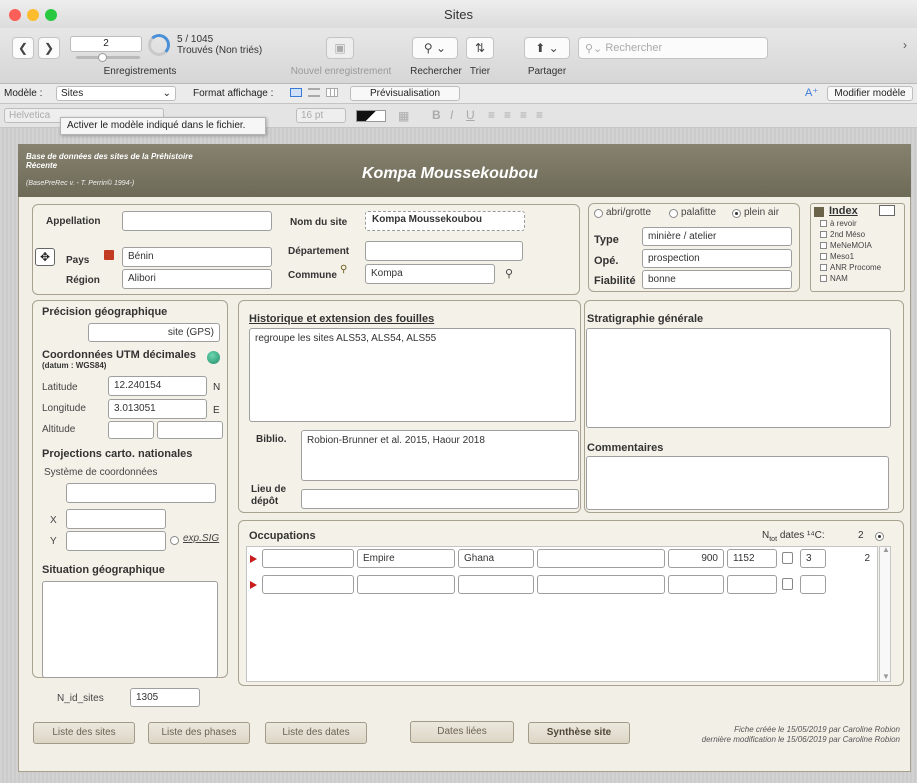  I want to click on site-name-field: Kompa Moussekoubou, so click(445, 221).